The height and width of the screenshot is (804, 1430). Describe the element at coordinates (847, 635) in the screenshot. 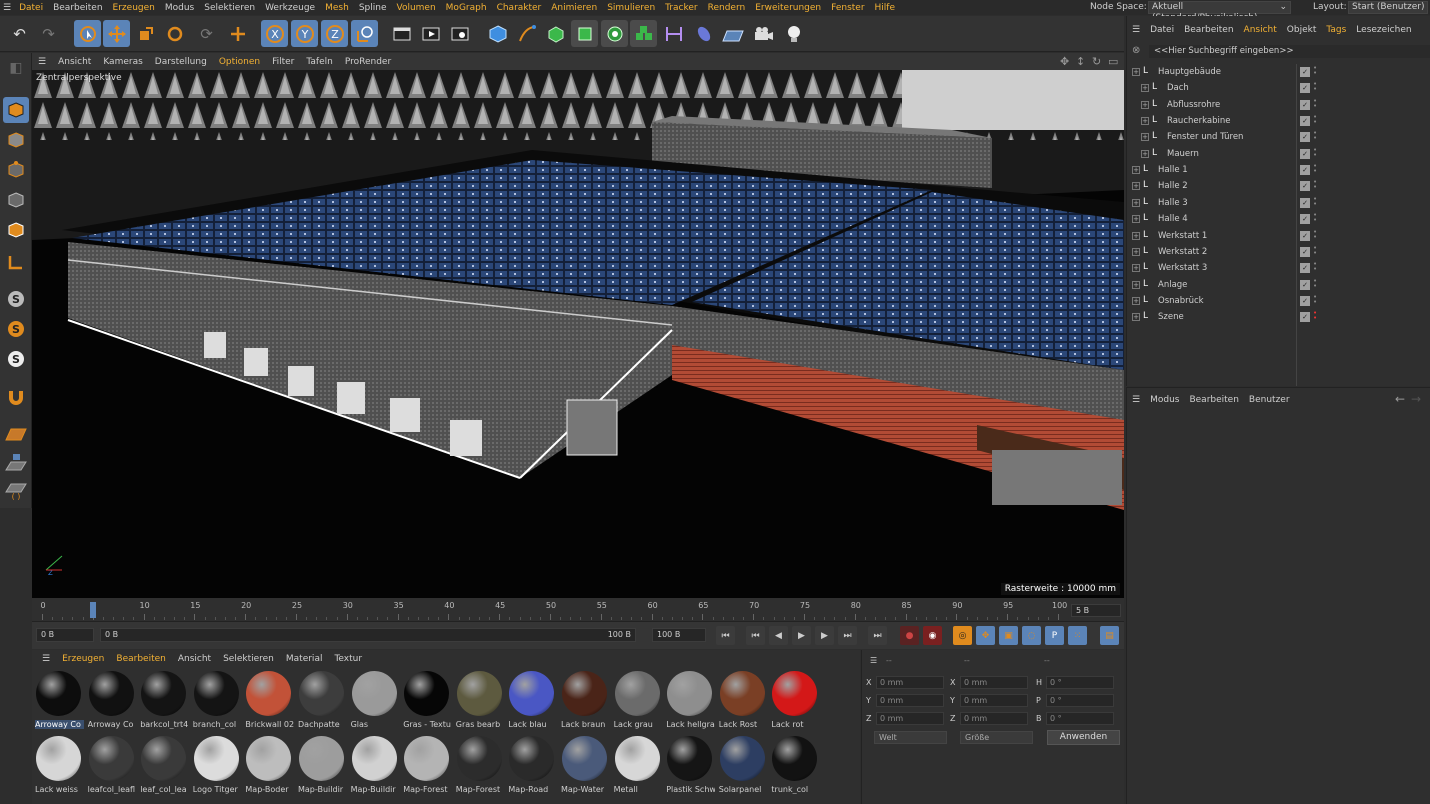

I see `next-key-icon: ⏭` at that location.